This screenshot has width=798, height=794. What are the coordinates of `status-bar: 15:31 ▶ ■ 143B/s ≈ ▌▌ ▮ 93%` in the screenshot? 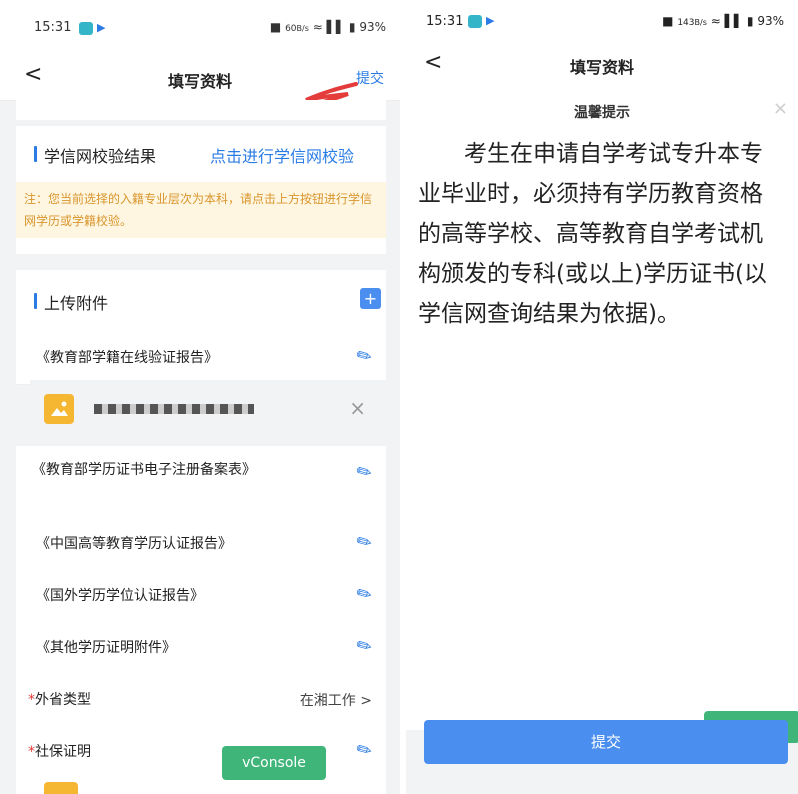 It's located at (602, 22).